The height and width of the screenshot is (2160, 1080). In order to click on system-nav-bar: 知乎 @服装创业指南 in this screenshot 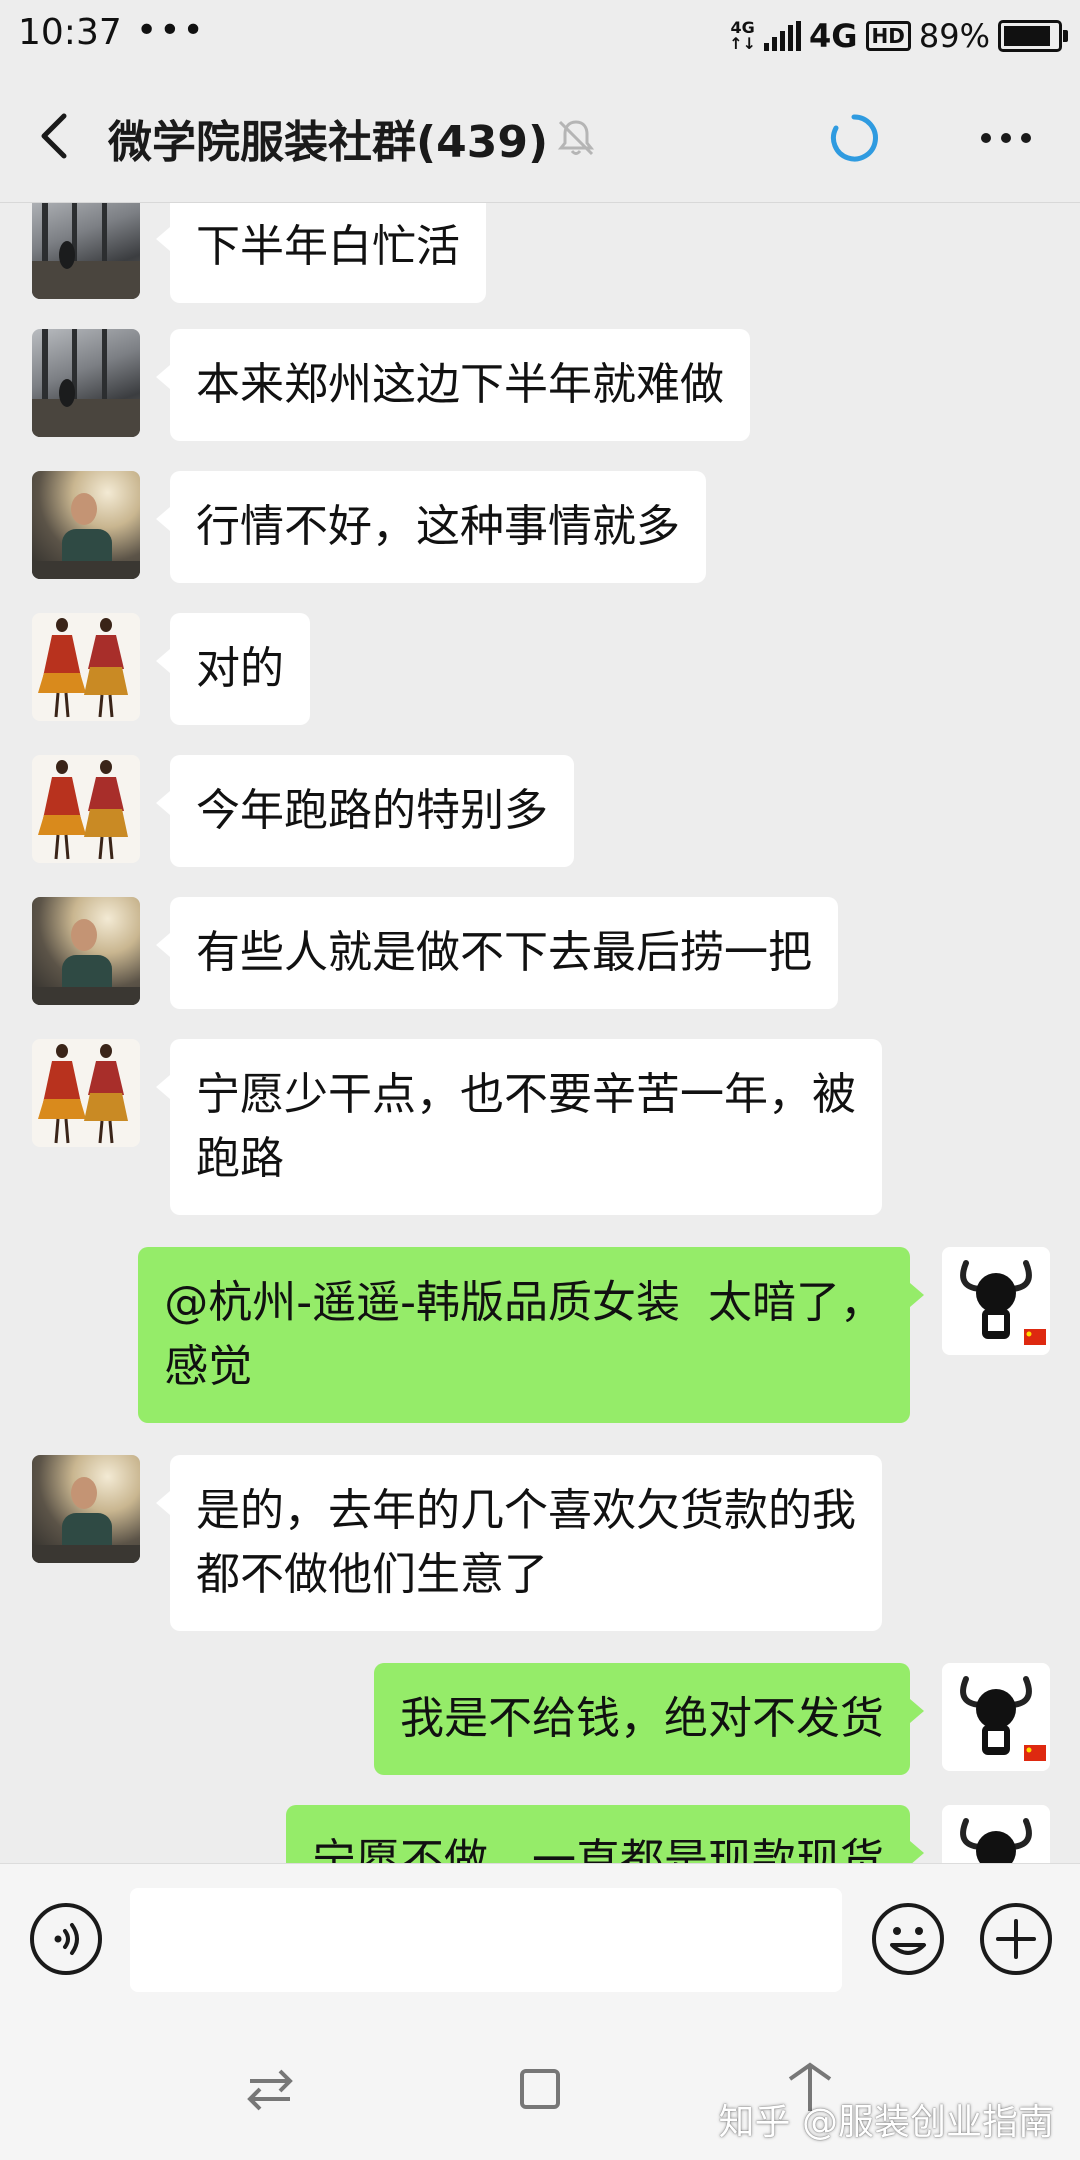, I will do `click(540, 2086)`.